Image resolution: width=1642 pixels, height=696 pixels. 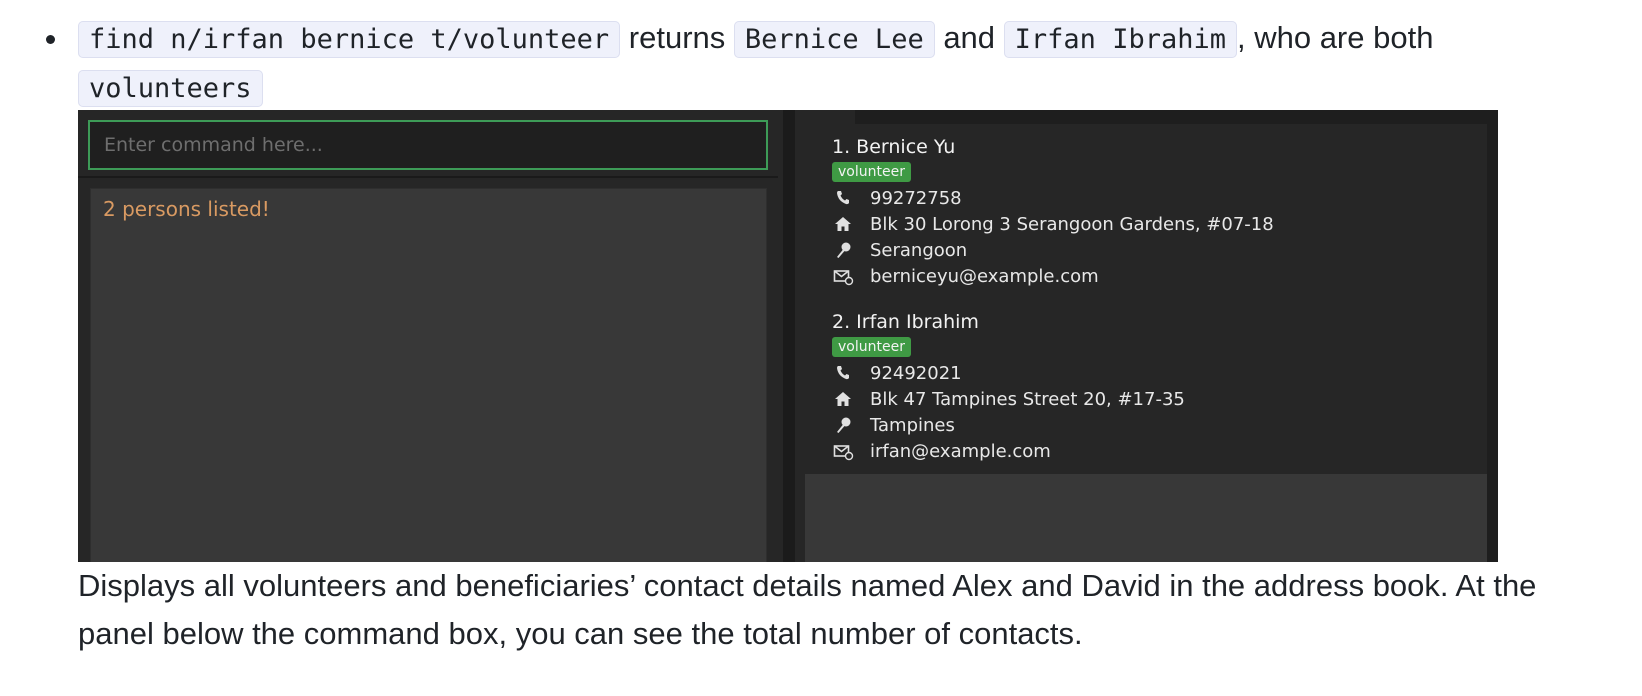 What do you see at coordinates (186, 209) in the screenshot?
I see `result-message: 2 persons listed!` at bounding box center [186, 209].